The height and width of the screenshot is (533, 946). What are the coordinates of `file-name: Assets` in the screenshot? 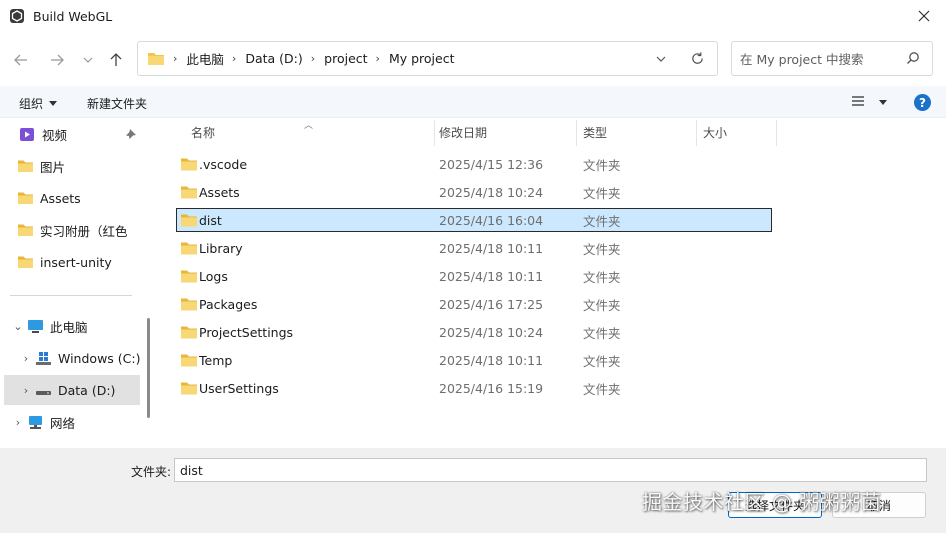 It's located at (219, 192).